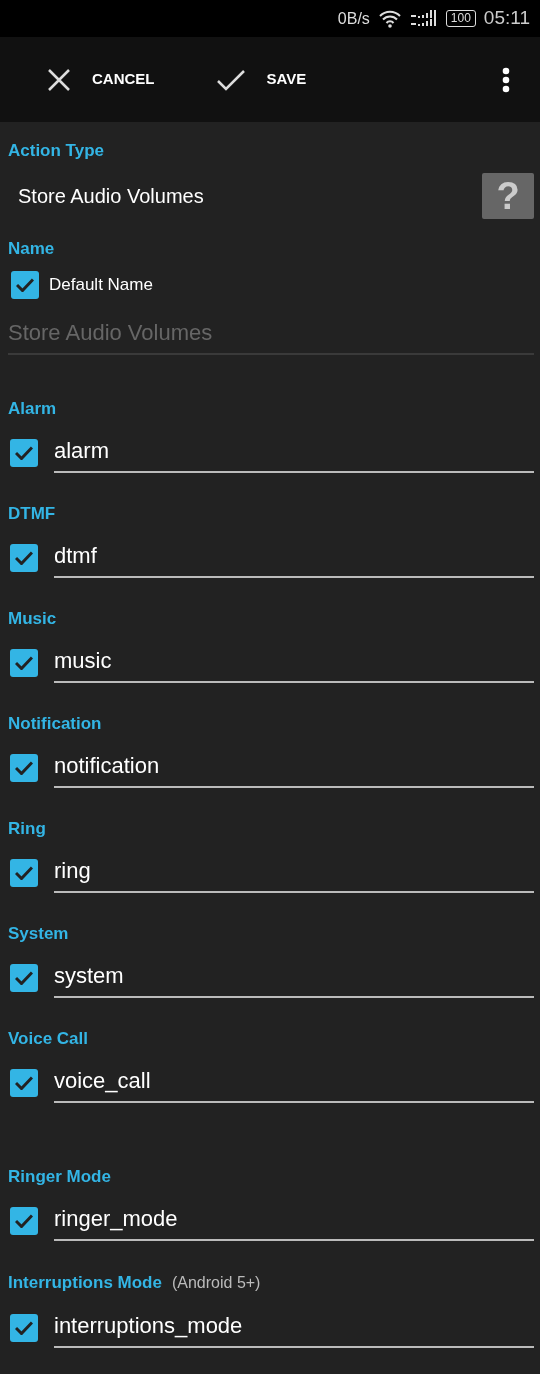  Describe the element at coordinates (32, 249) in the screenshot. I see `section-label: Name` at that location.